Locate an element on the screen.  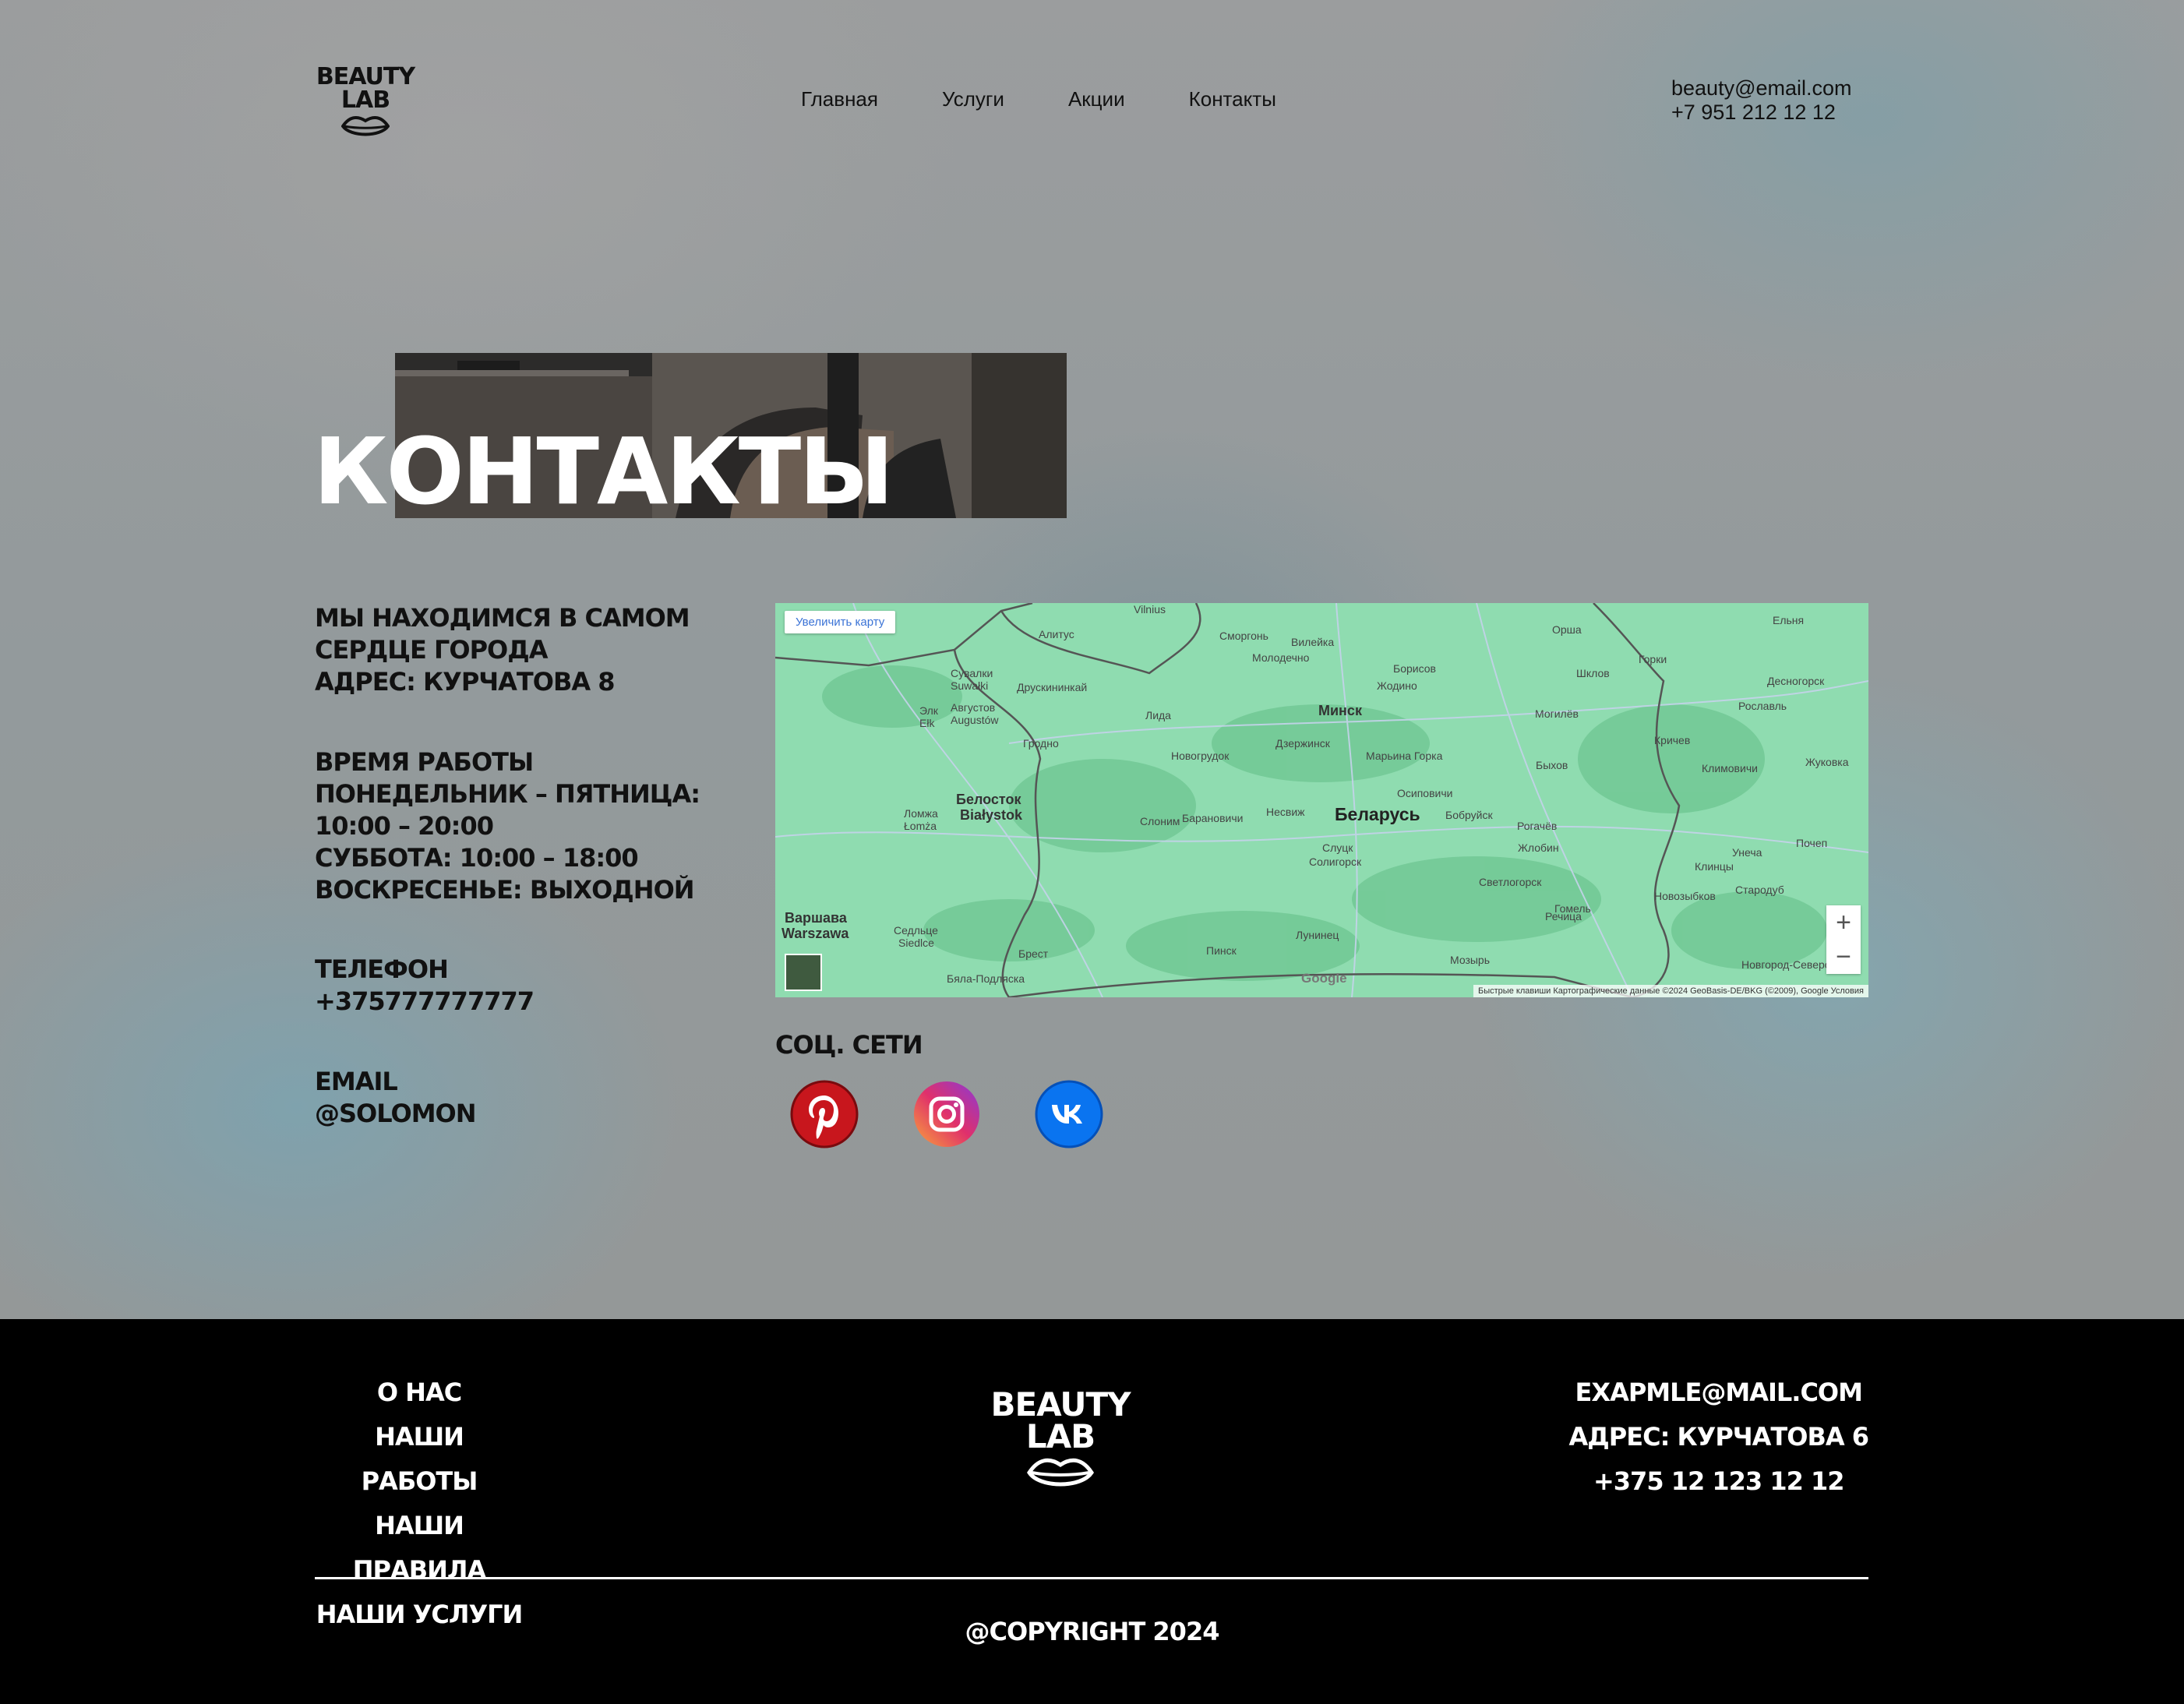
map-label-klintsy: Клинцы is located at coordinates (1714, 866).